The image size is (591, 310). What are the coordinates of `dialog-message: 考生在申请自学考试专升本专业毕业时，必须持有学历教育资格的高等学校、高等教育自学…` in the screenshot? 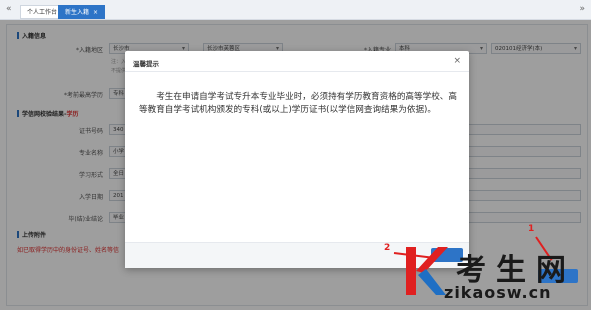 It's located at (298, 103).